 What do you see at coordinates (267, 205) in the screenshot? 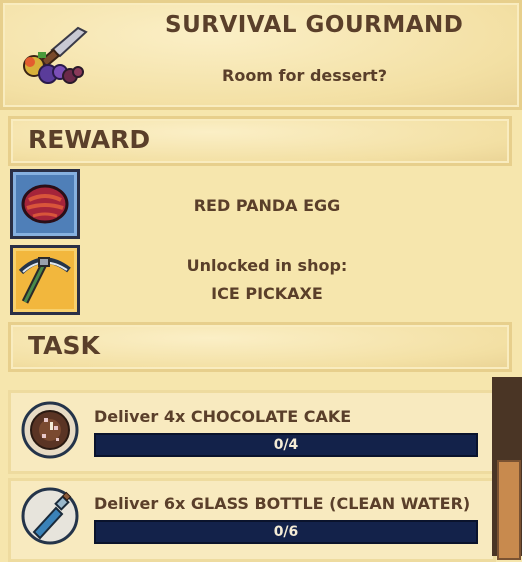
I see `reward-egg-label: RED PANDA EGG` at bounding box center [267, 205].